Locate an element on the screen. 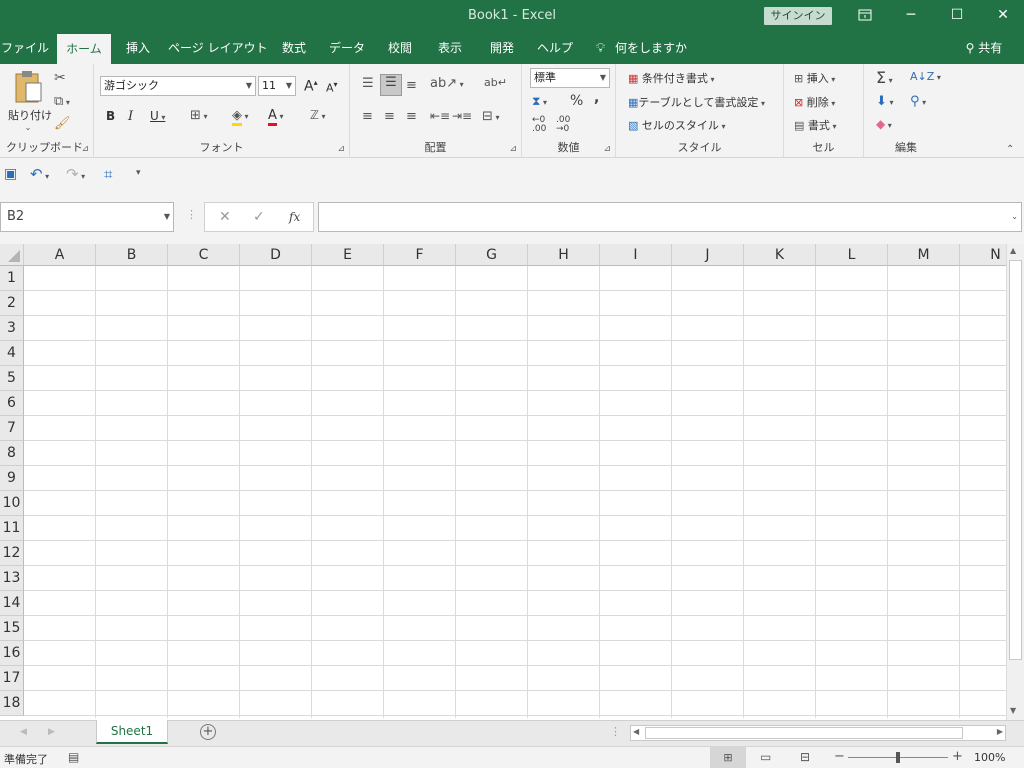 Image resolution: width=1024 pixels, height=768 pixels. comma-button: , is located at coordinates (596, 98).